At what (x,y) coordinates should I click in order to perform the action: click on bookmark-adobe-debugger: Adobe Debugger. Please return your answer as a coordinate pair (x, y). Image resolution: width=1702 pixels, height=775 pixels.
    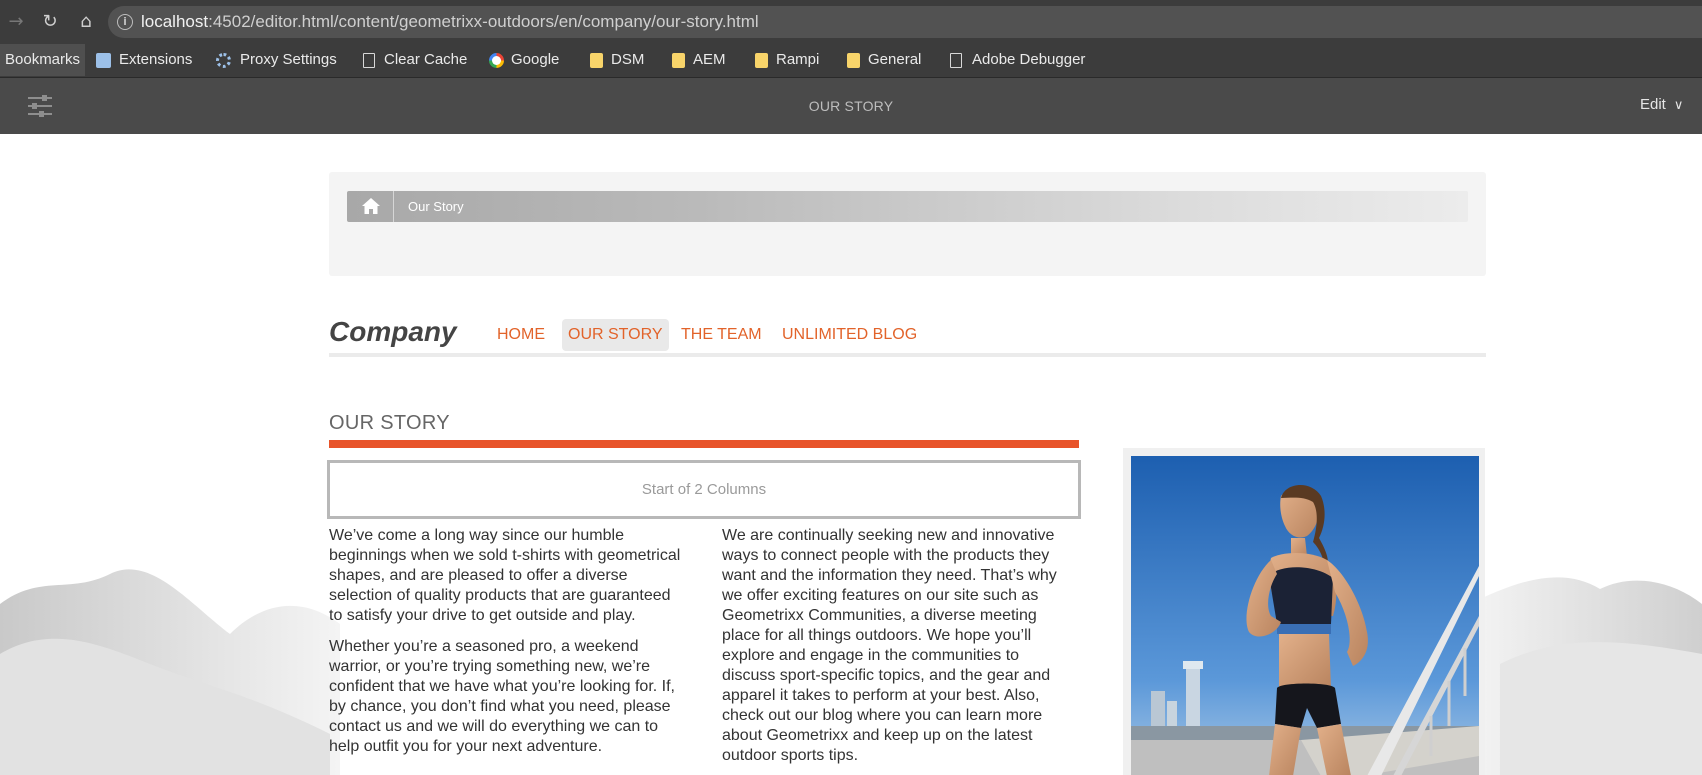
    Looking at the image, I should click on (1028, 60).